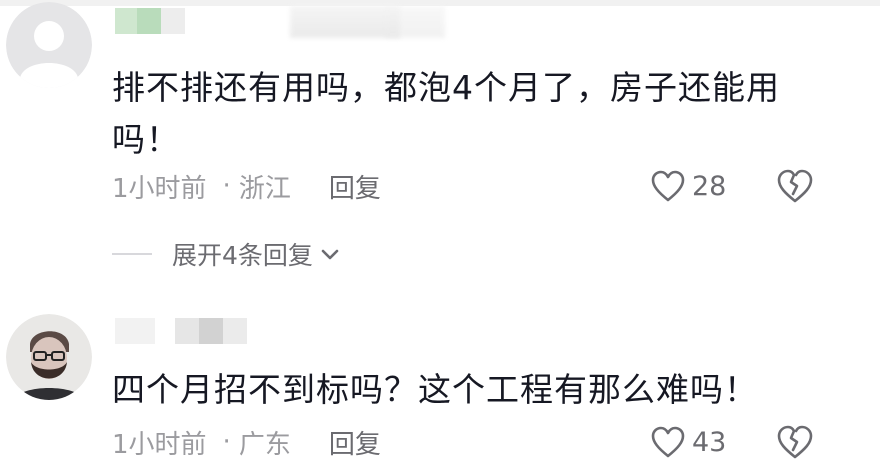  Describe the element at coordinates (709, 442) in the screenshot. I see `like-count: 43` at that location.